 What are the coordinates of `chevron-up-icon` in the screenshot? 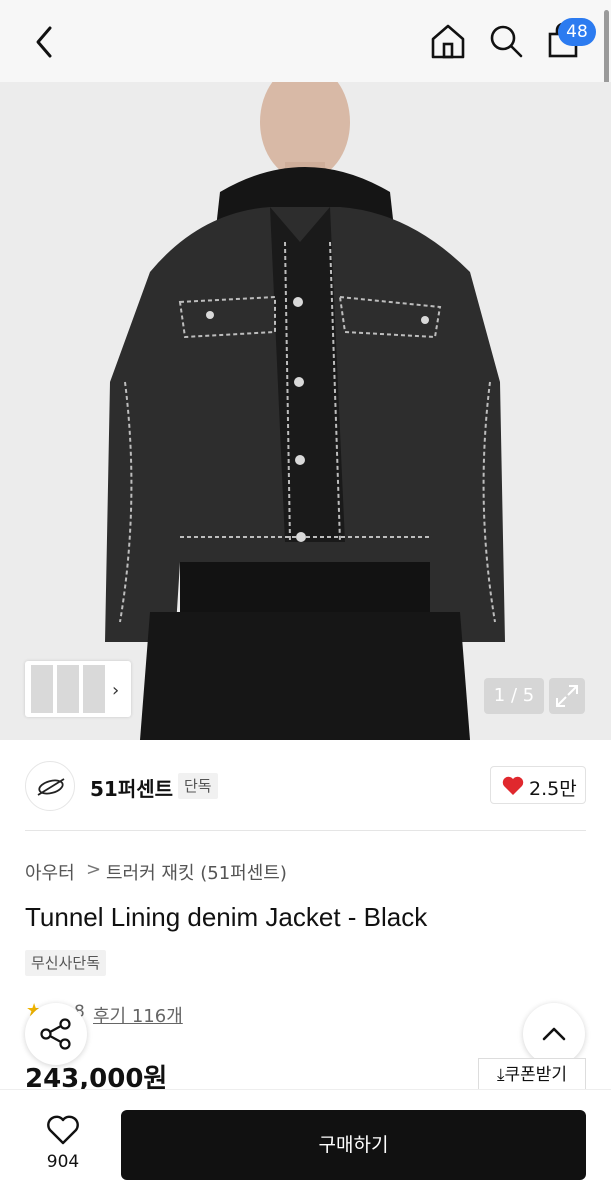 It's located at (554, 1034).